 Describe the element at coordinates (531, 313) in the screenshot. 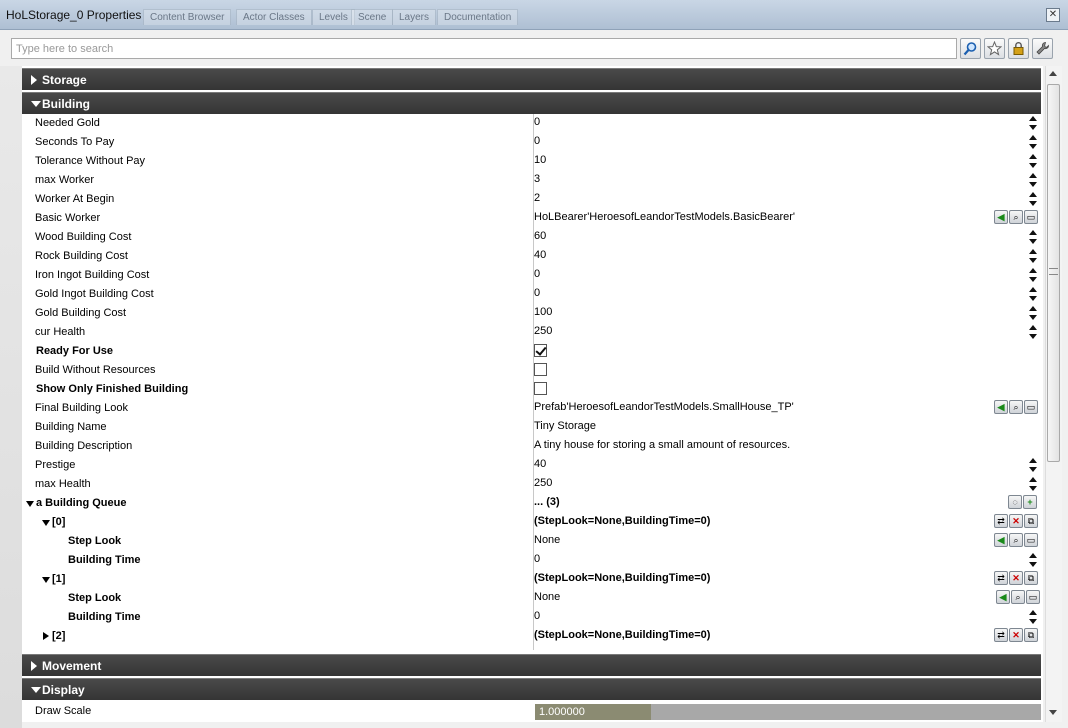

I see `property-row-gold-building-cost: Gold Building Cost 100` at that location.